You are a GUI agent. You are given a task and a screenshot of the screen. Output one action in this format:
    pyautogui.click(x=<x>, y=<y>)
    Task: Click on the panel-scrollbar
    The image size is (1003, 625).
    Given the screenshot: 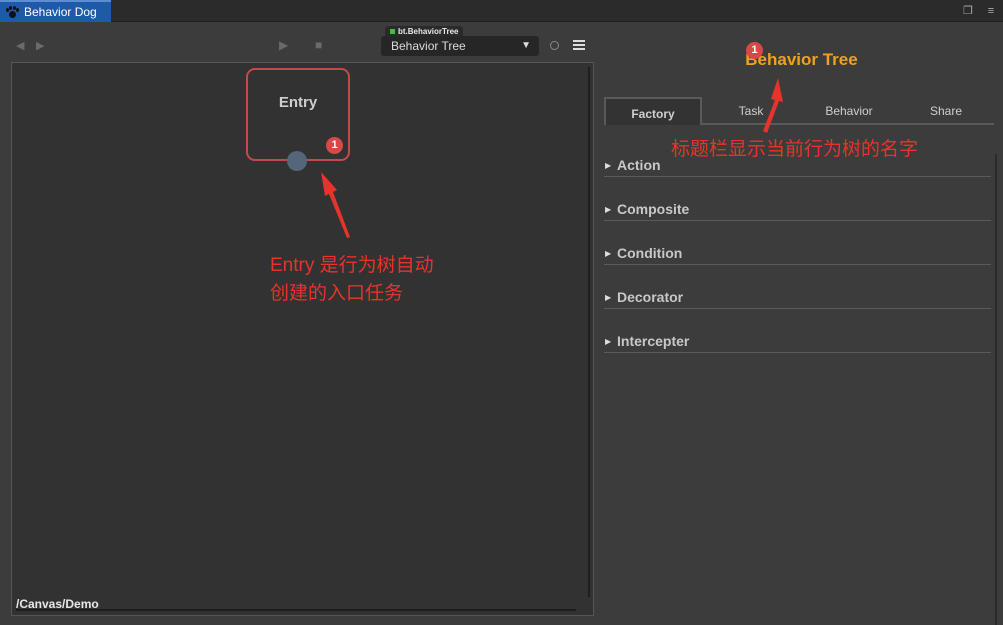 What is the action you would take?
    pyautogui.click(x=996, y=389)
    